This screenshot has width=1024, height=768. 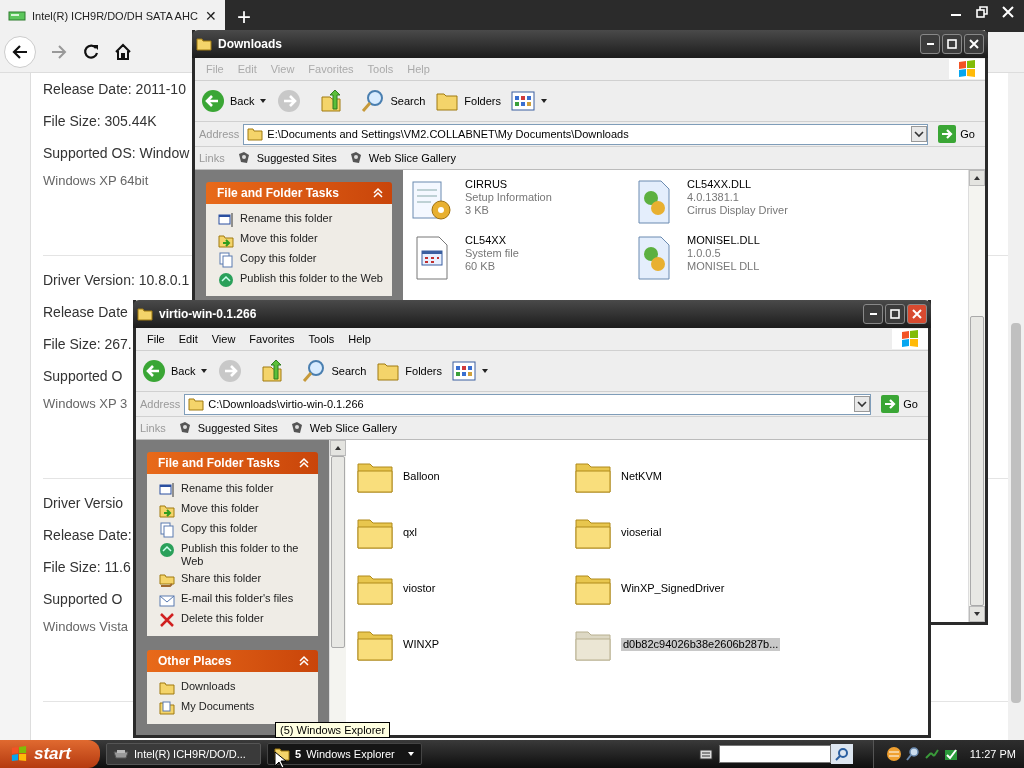 I want to click on search-button, so click(x=841, y=754).